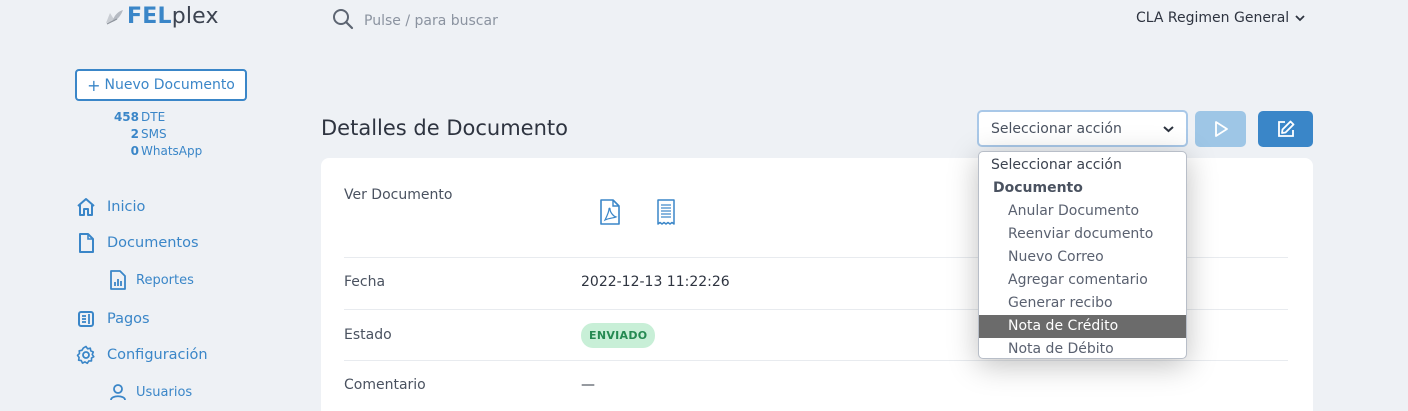  Describe the element at coordinates (398, 195) in the screenshot. I see `ver-documento-label: Ver Documento` at that location.